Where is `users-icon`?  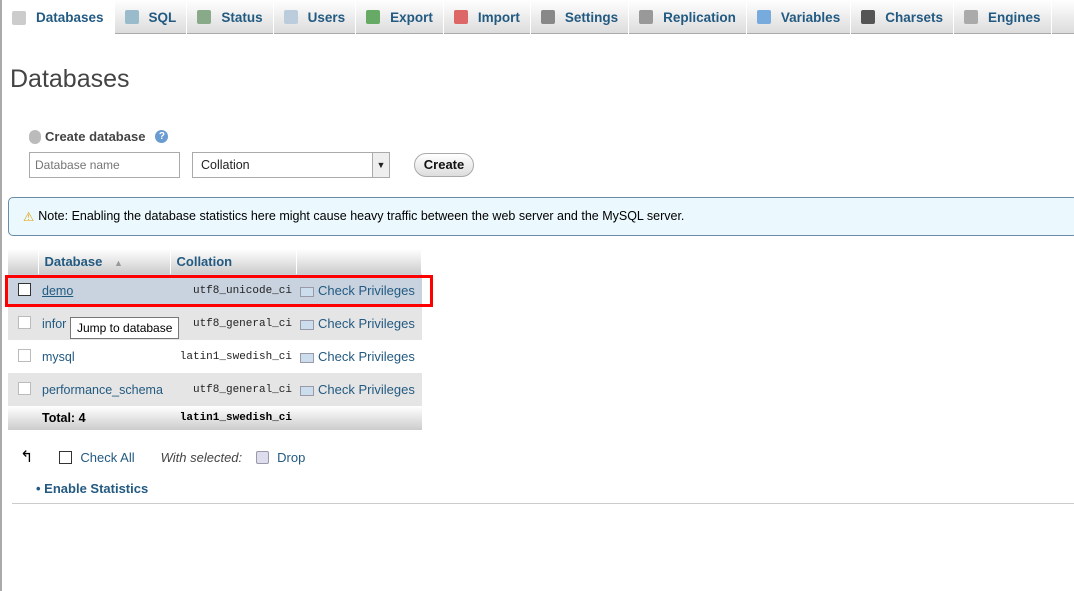 users-icon is located at coordinates (290, 17).